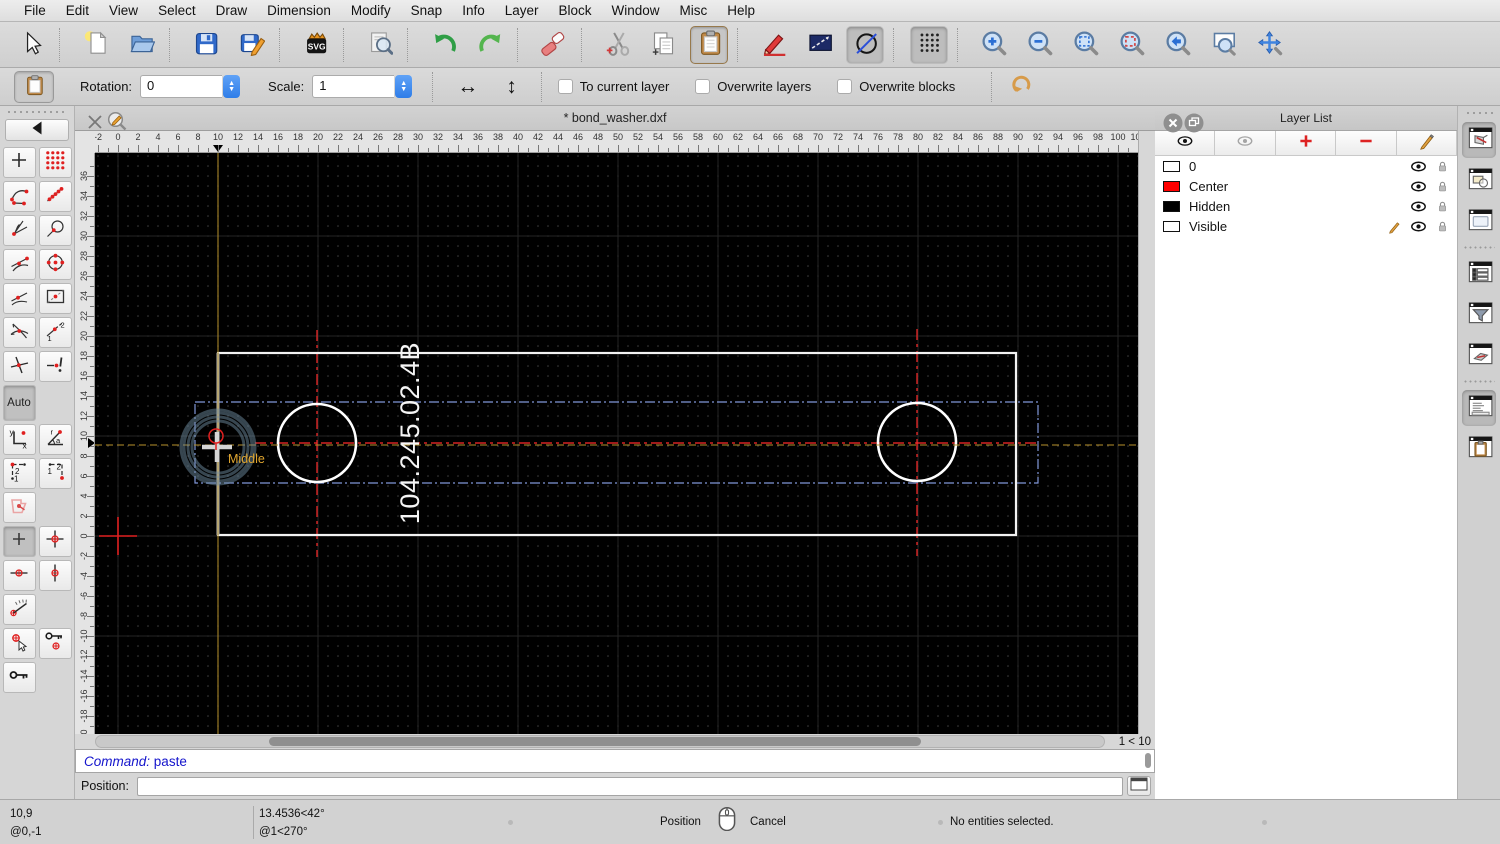 The width and height of the screenshot is (1500, 844). Describe the element at coordinates (299, 11) in the screenshot. I see `menu-dimension: Dimension` at that location.